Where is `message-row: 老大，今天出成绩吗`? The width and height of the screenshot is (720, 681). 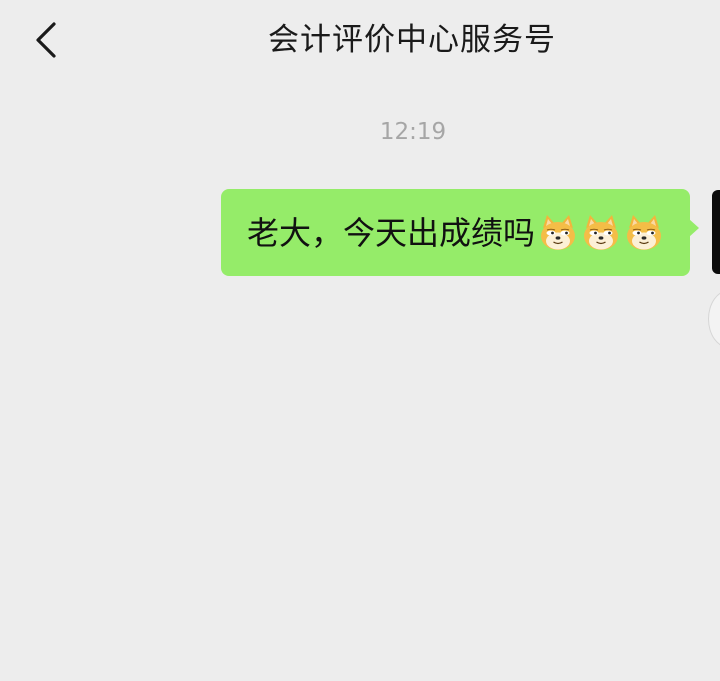 message-row: 老大，今天出成绩吗 is located at coordinates (460, 232).